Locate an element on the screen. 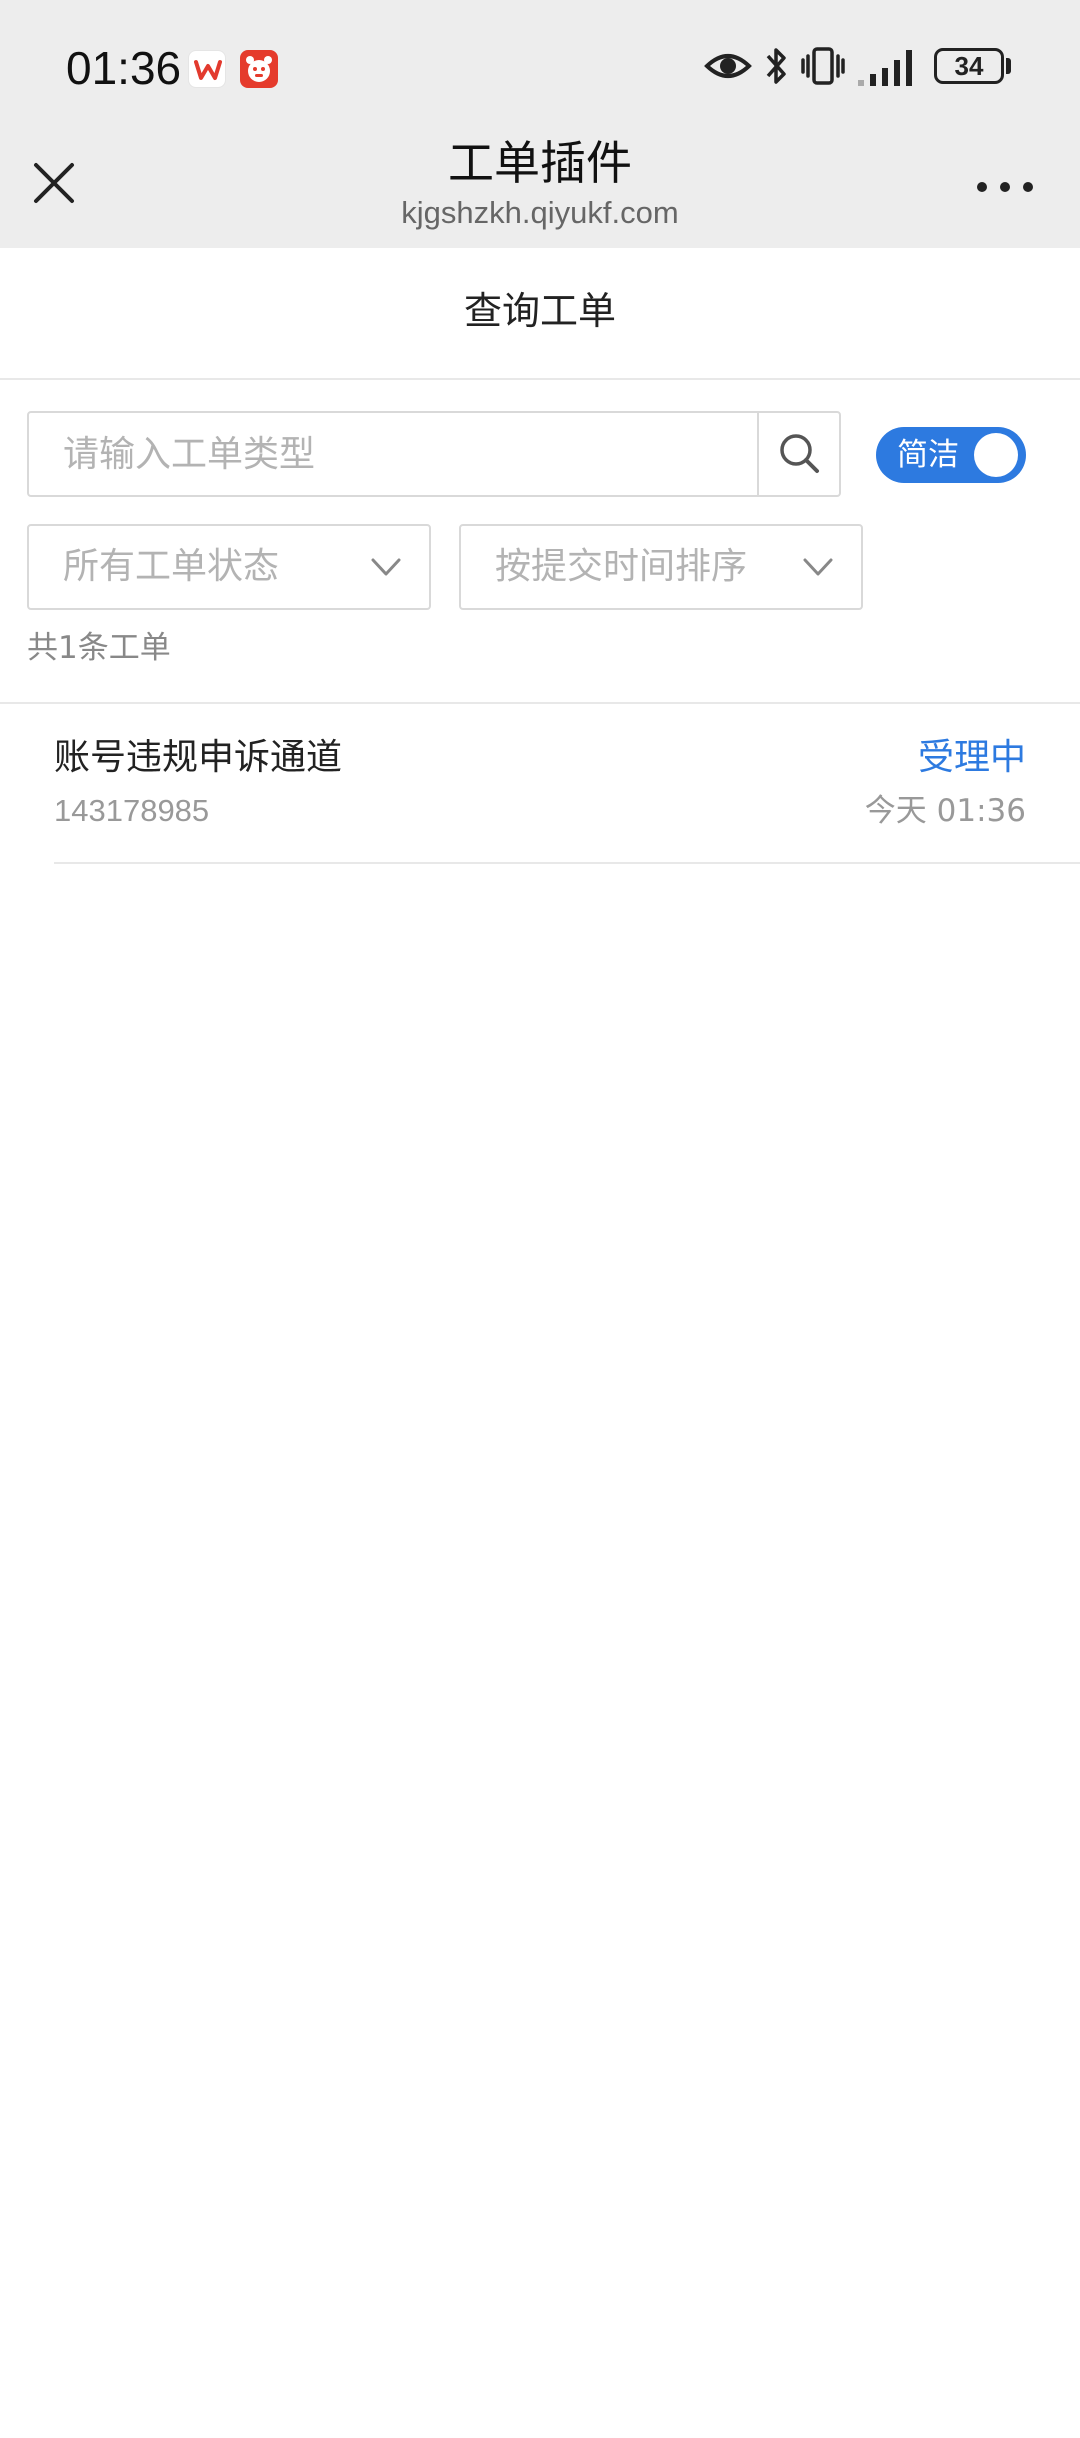  search-icon is located at coordinates (799, 453).